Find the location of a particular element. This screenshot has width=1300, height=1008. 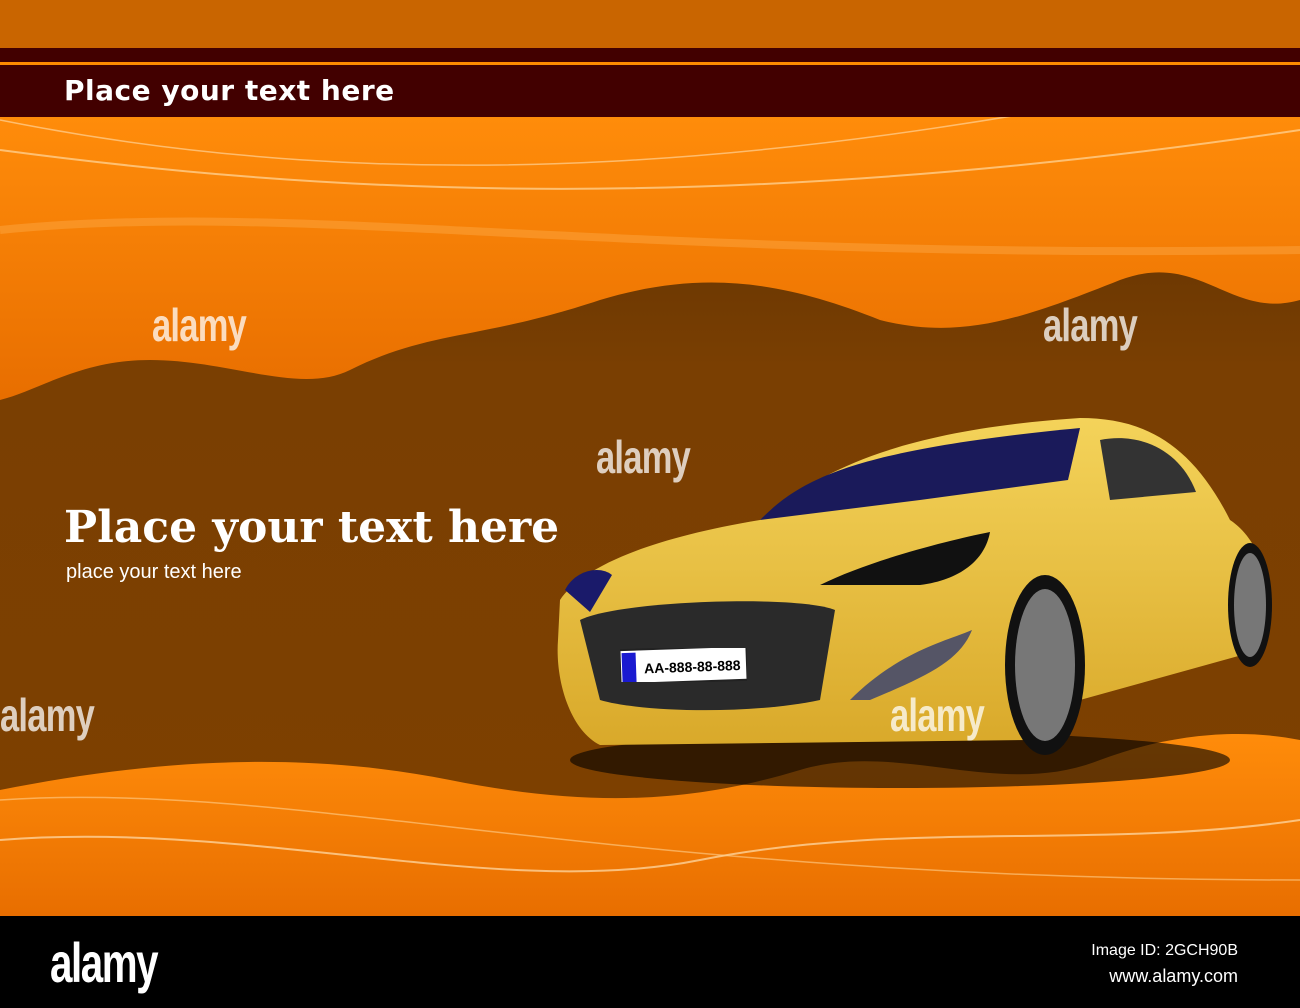

alamy-logo: alamy is located at coordinates (104, 962).